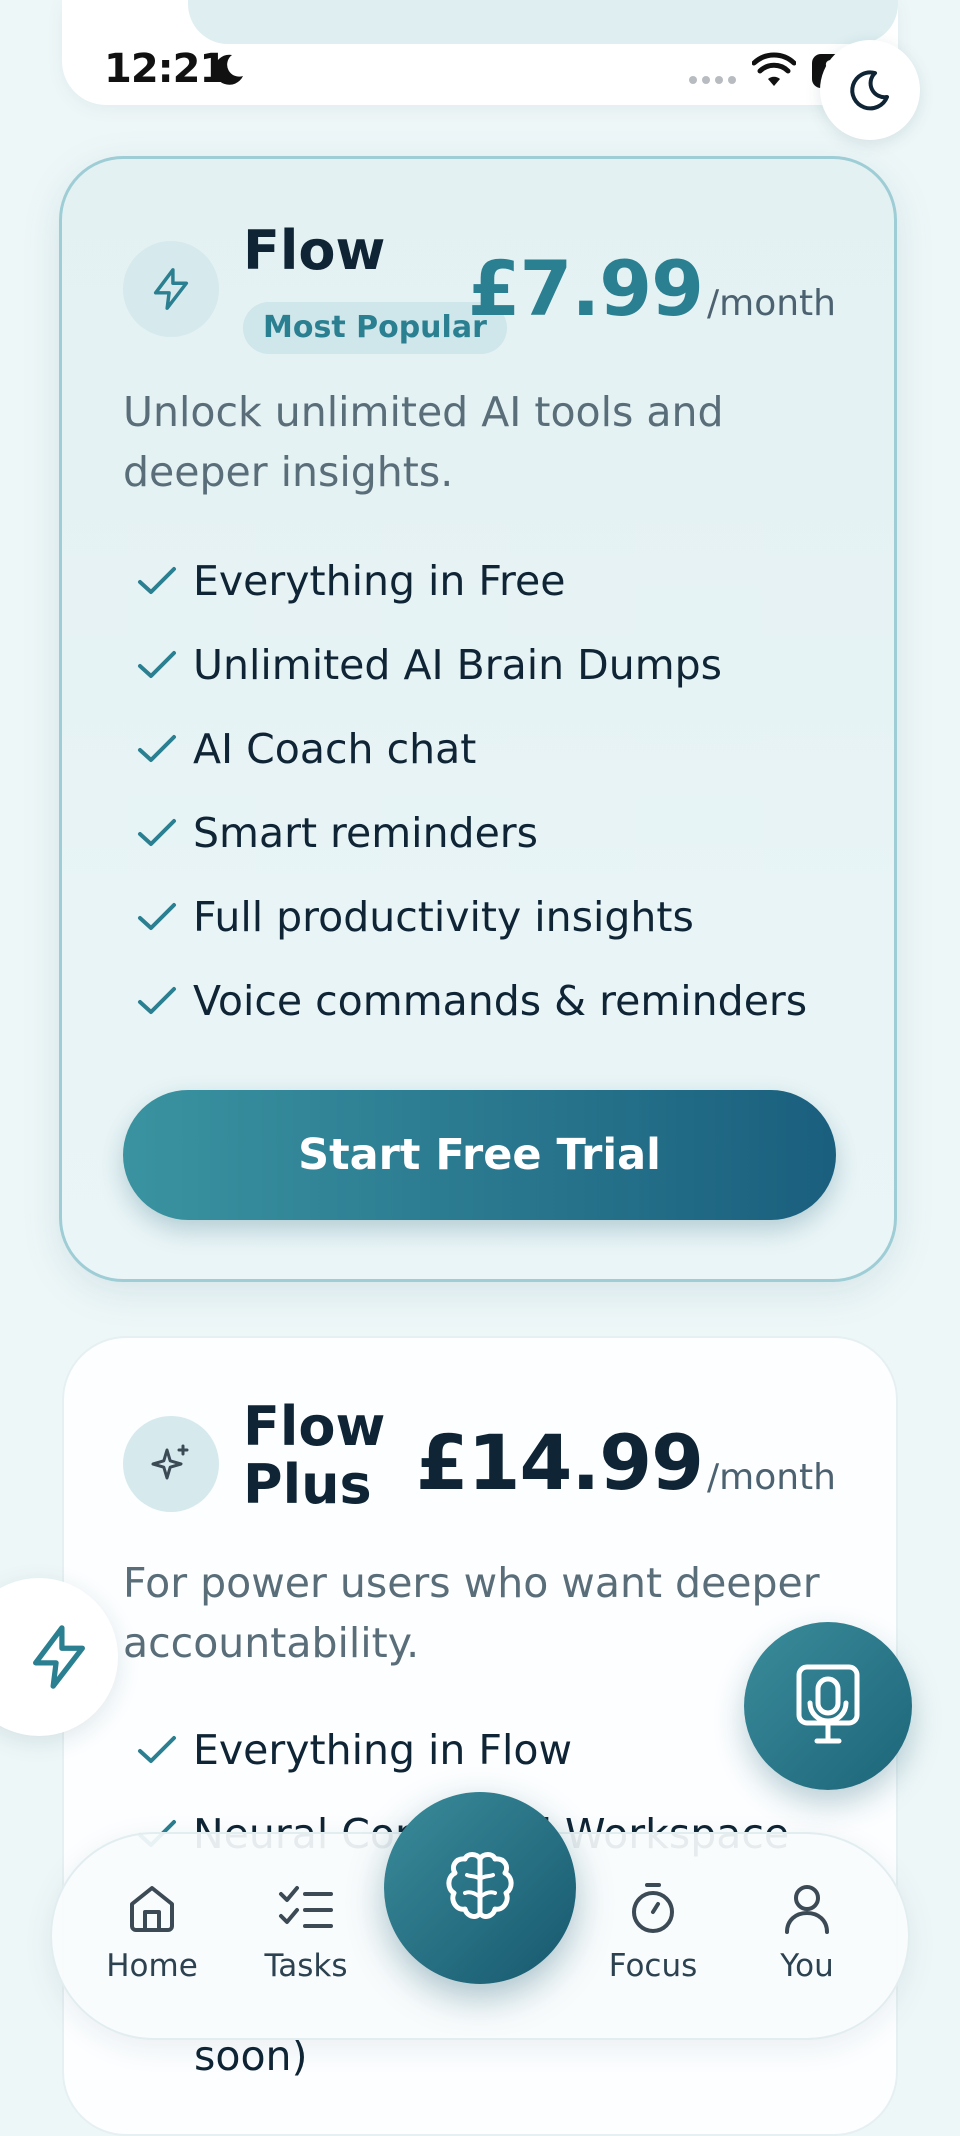 This screenshot has height=2136, width=960. Describe the element at coordinates (383, 1750) in the screenshot. I see `feature-label: Everything in Flow` at that location.